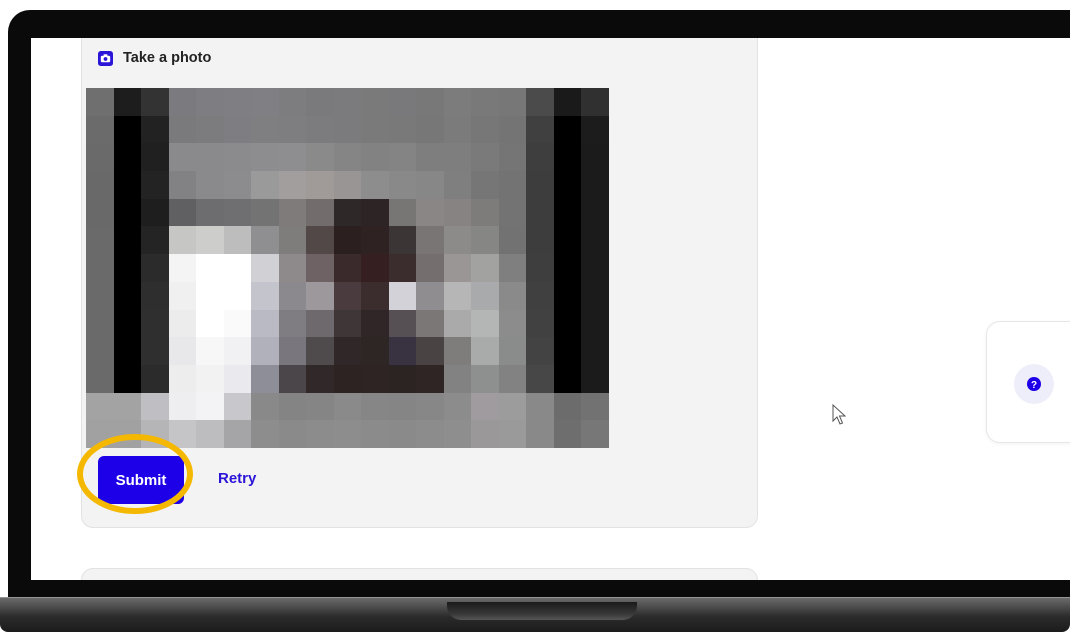 Image resolution: width=1070 pixels, height=632 pixels. Describe the element at coordinates (542, 611) in the screenshot. I see `laptop-notch` at that location.